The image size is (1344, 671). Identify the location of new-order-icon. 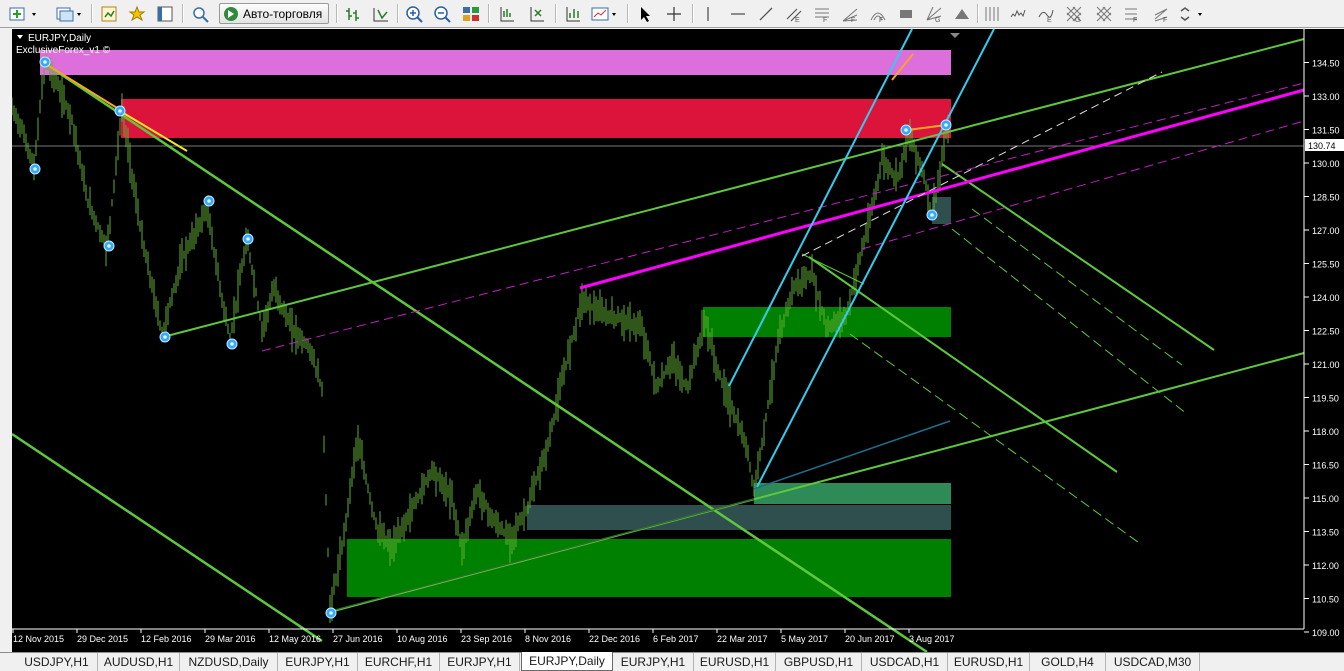
(25, 13).